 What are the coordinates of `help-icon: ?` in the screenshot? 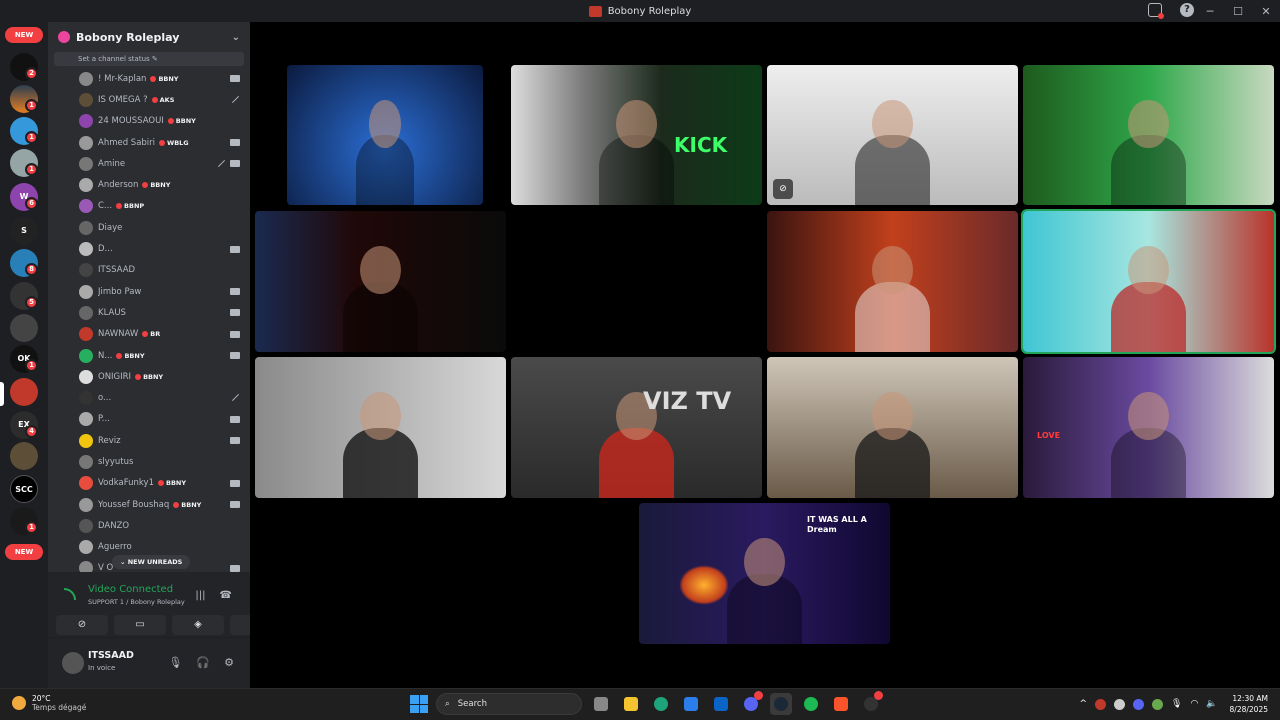 It's located at (1187, 10).